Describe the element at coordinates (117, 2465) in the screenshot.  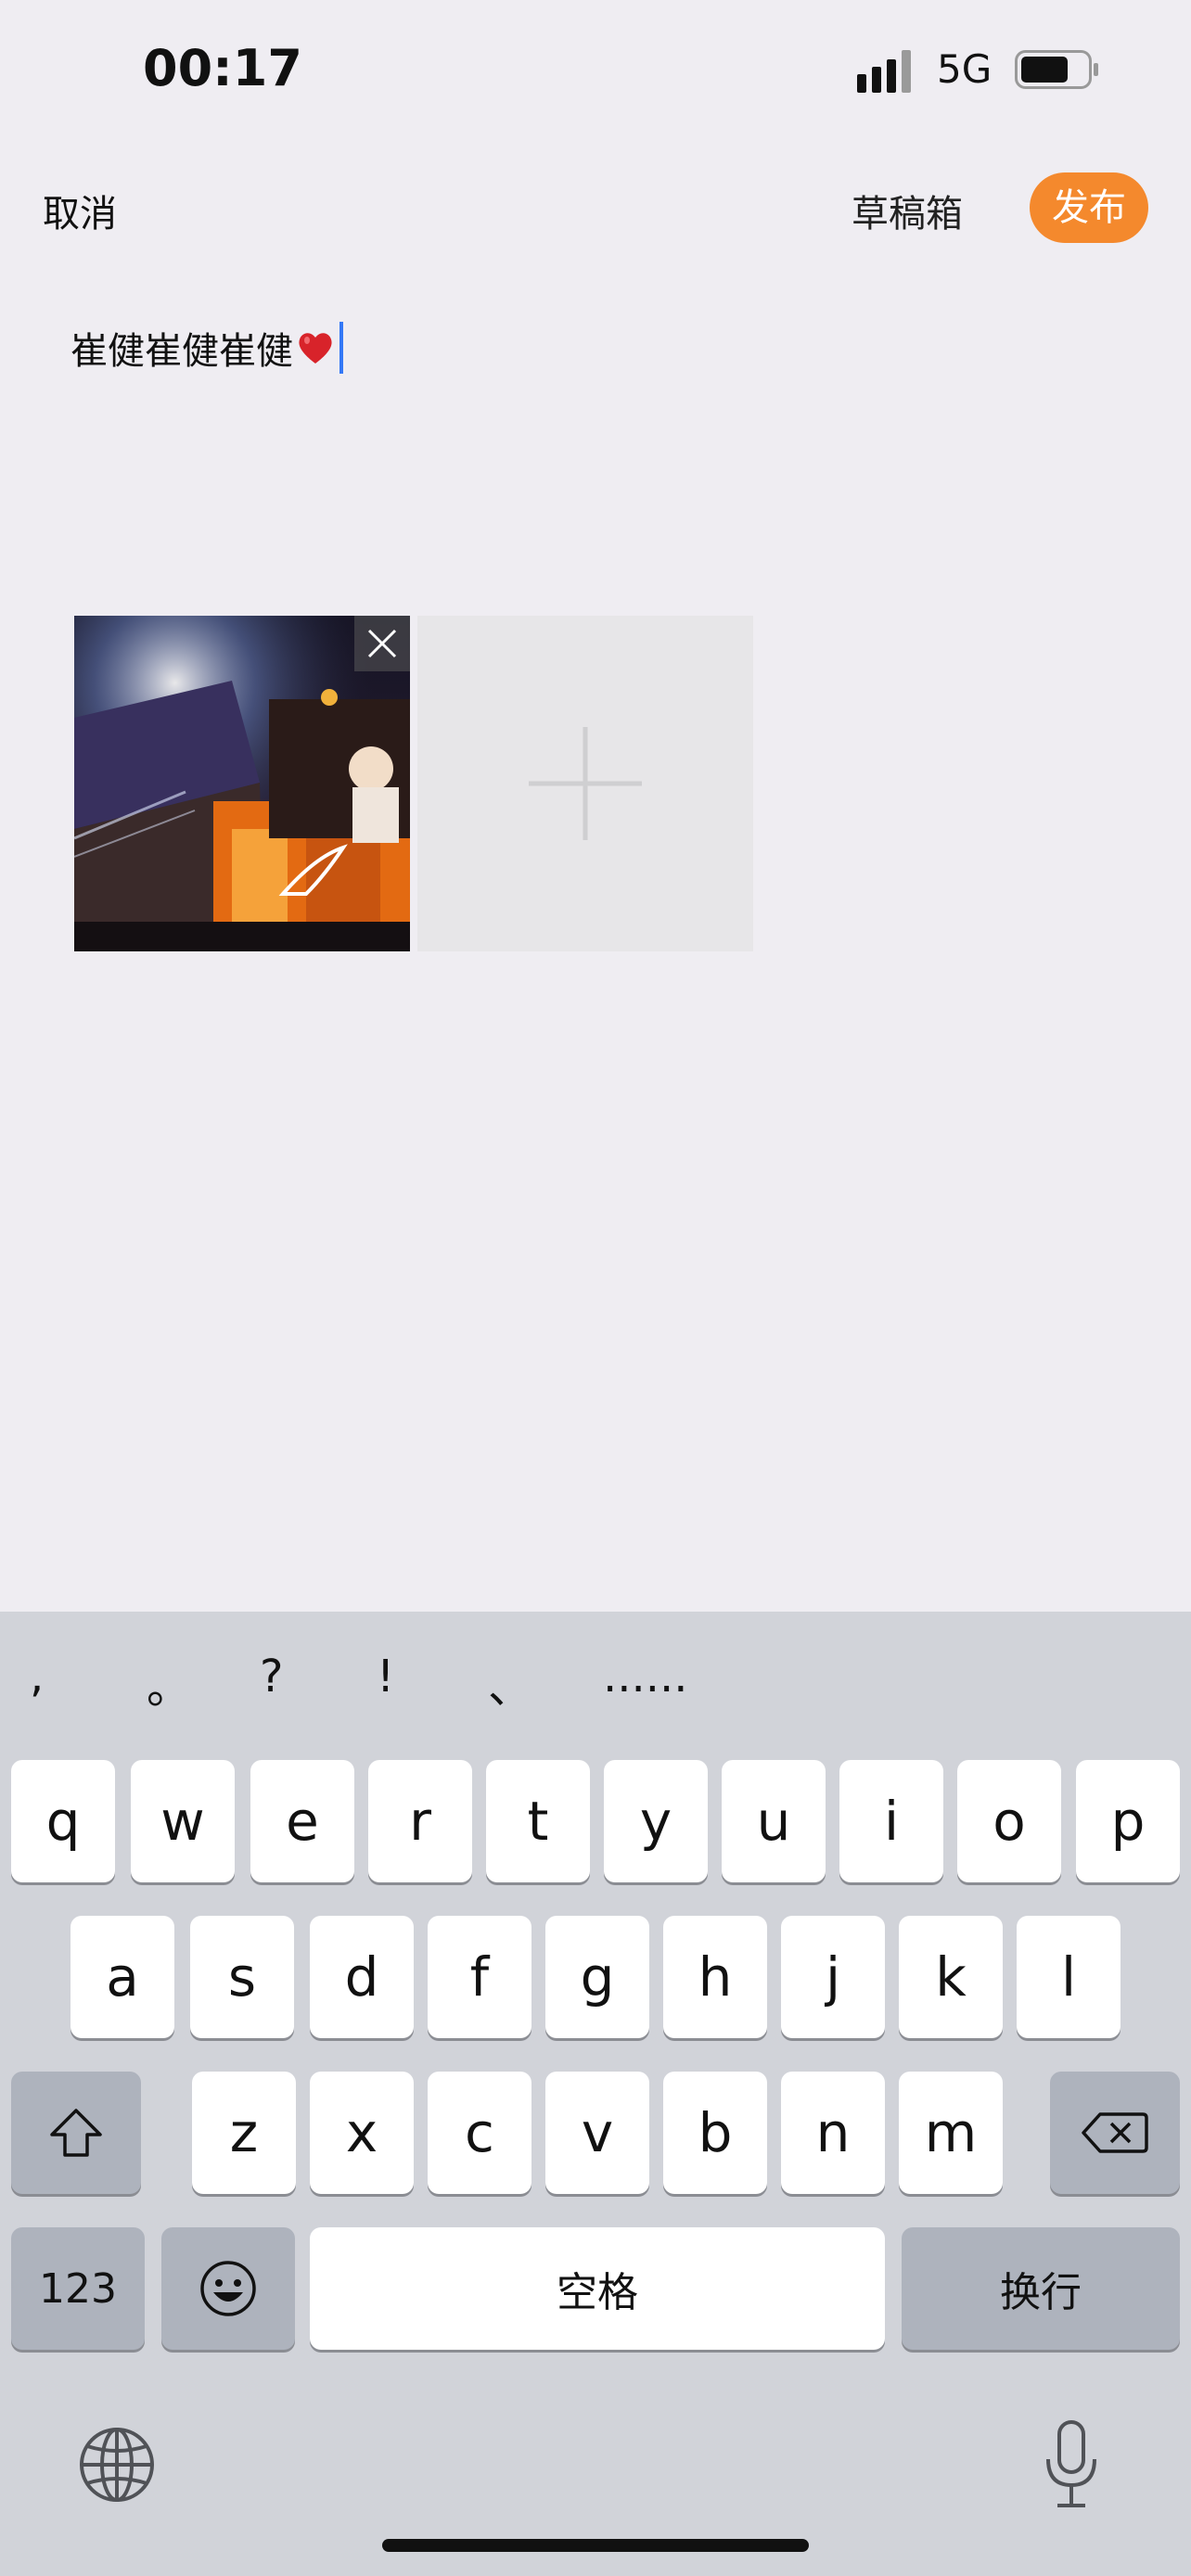
I see `globe-icon` at that location.